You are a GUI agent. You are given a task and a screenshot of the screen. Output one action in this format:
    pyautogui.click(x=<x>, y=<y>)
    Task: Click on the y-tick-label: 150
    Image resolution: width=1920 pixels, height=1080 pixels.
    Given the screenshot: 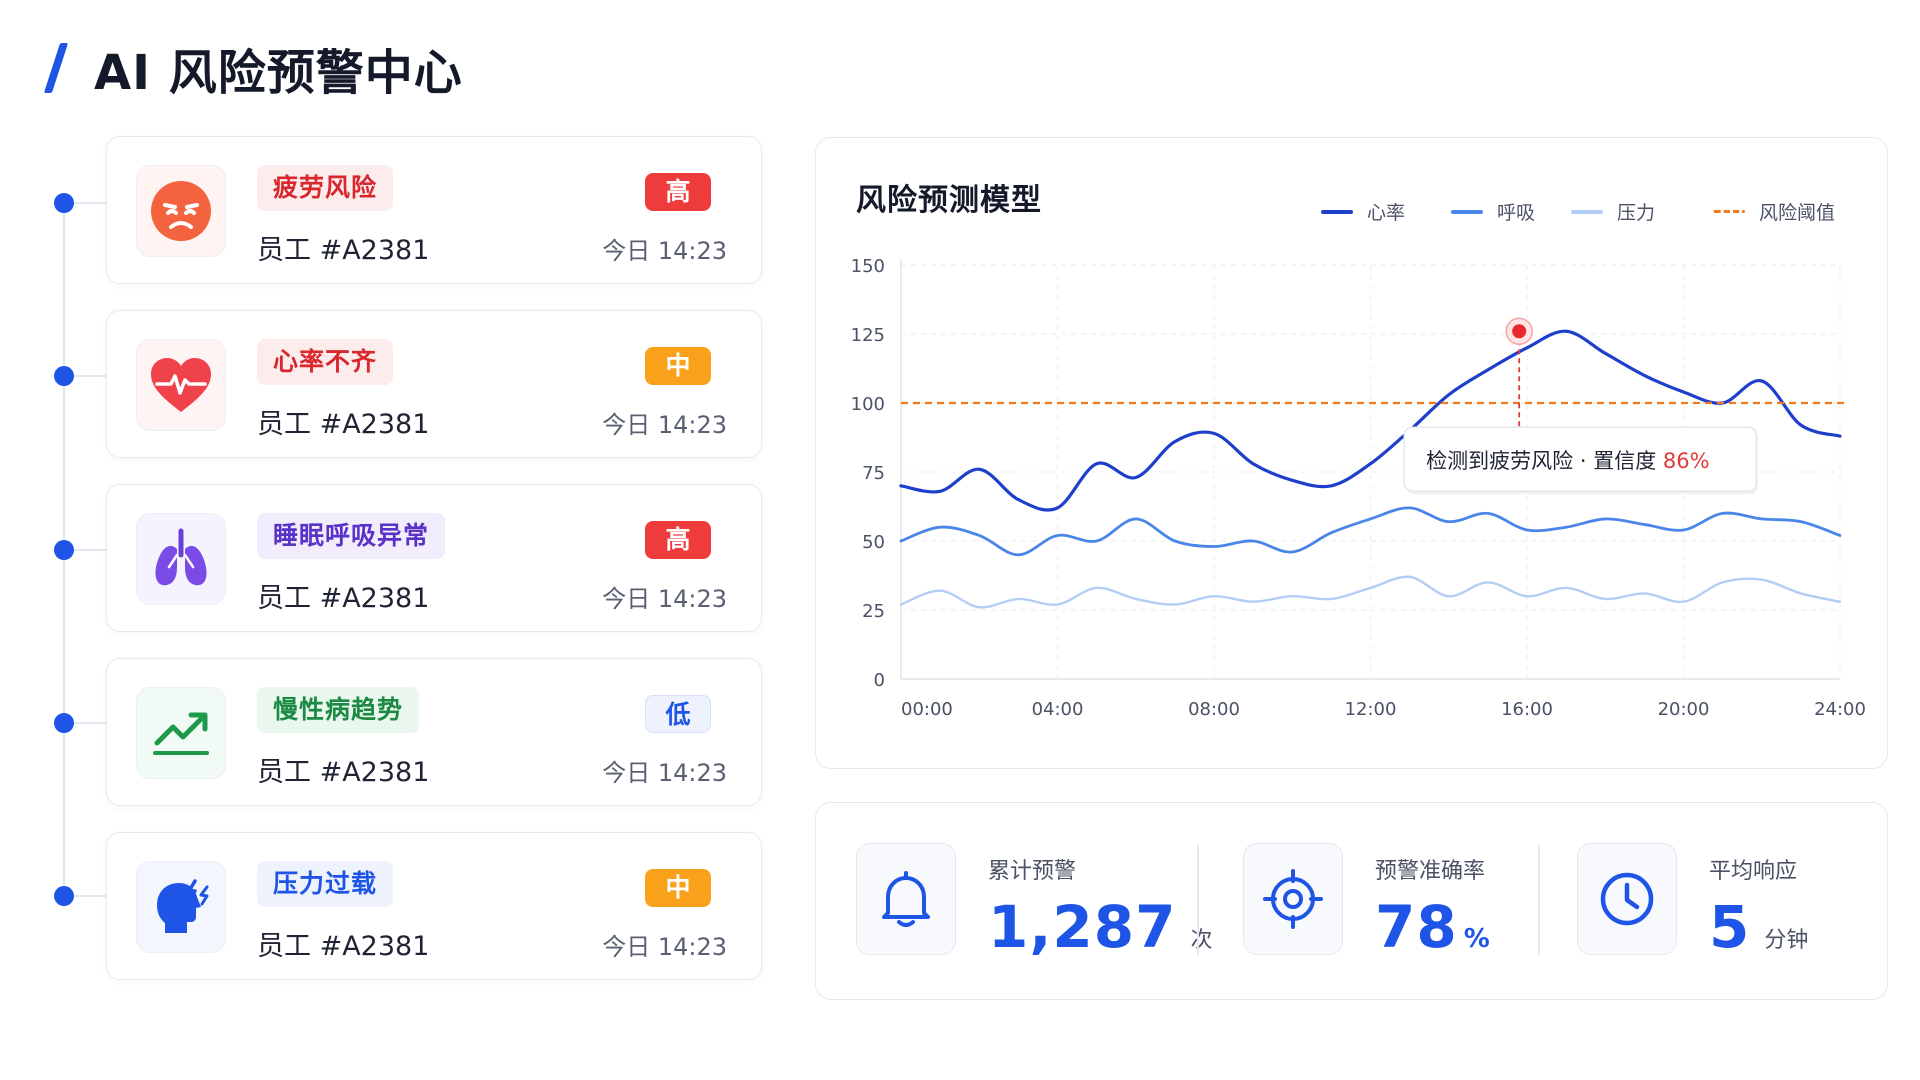 What is the action you would take?
    pyautogui.click(x=868, y=266)
    